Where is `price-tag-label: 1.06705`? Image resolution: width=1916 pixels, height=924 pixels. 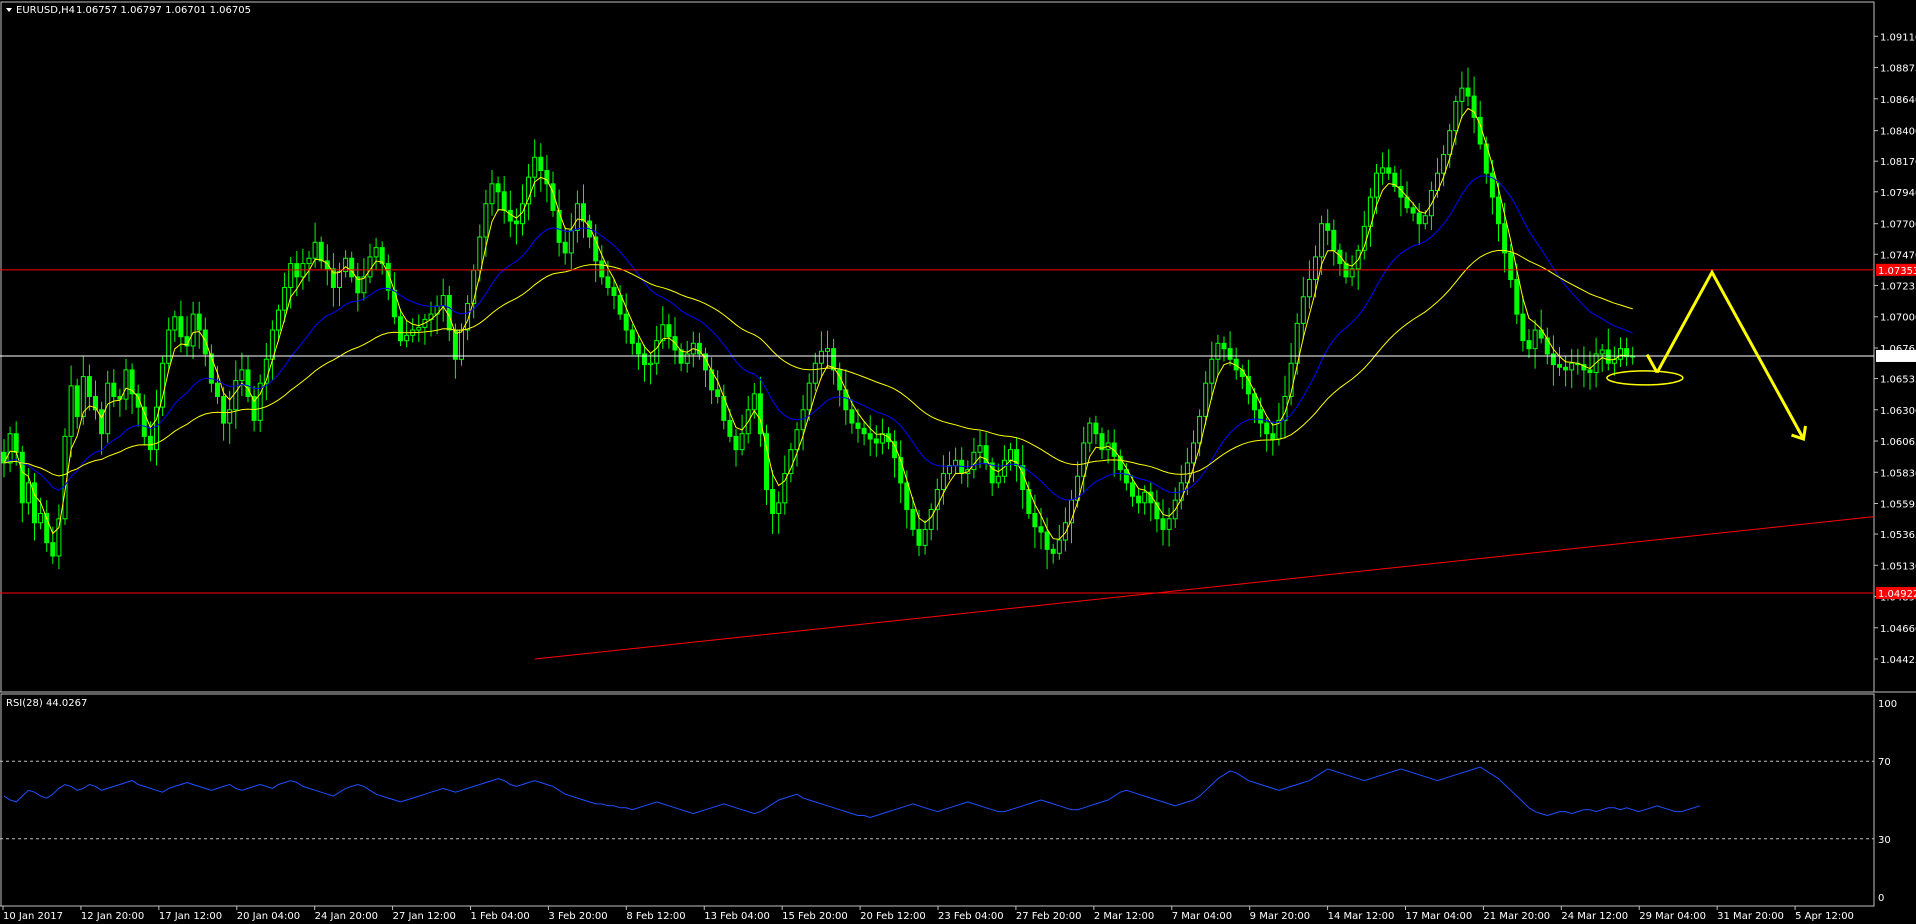
price-tag-label: 1.06705 is located at coordinates (1897, 357).